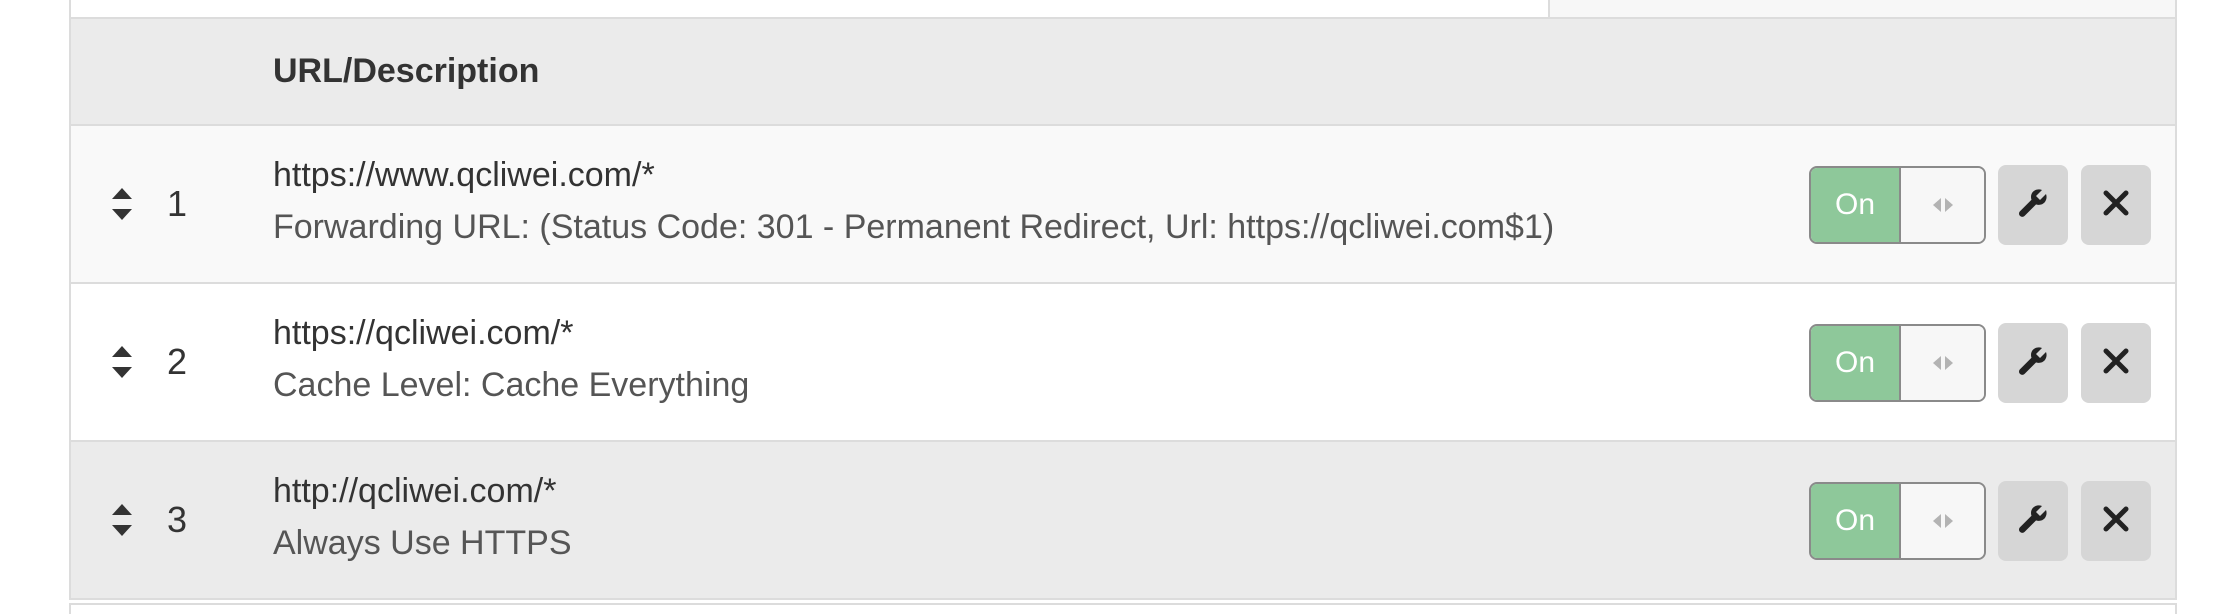  What do you see at coordinates (1861, 8) in the screenshot?
I see `top-right-pane` at bounding box center [1861, 8].